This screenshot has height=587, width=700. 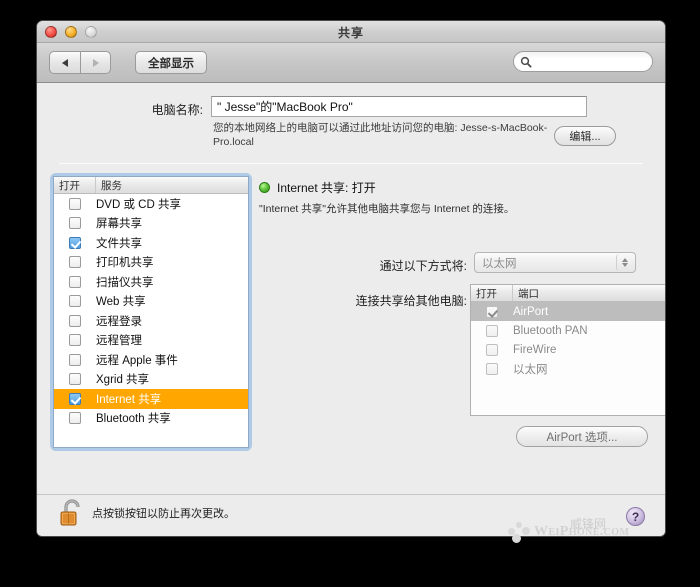 I want to click on port-row: Bluetooth PAN, so click(x=568, y=330).